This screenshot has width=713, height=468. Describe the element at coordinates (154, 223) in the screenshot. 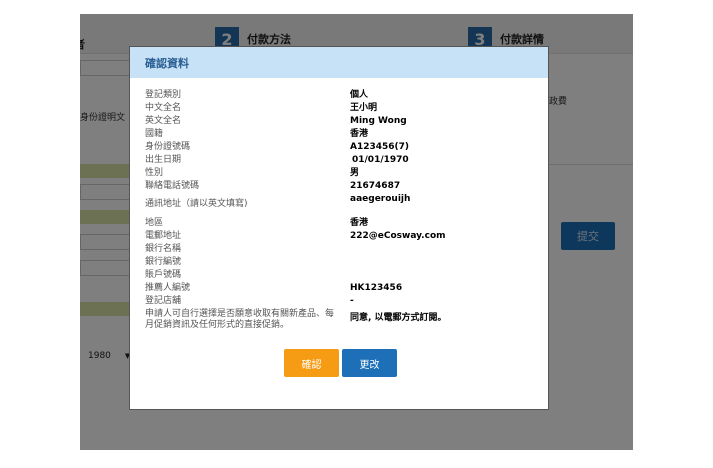

I see `detail-label: 地區` at that location.